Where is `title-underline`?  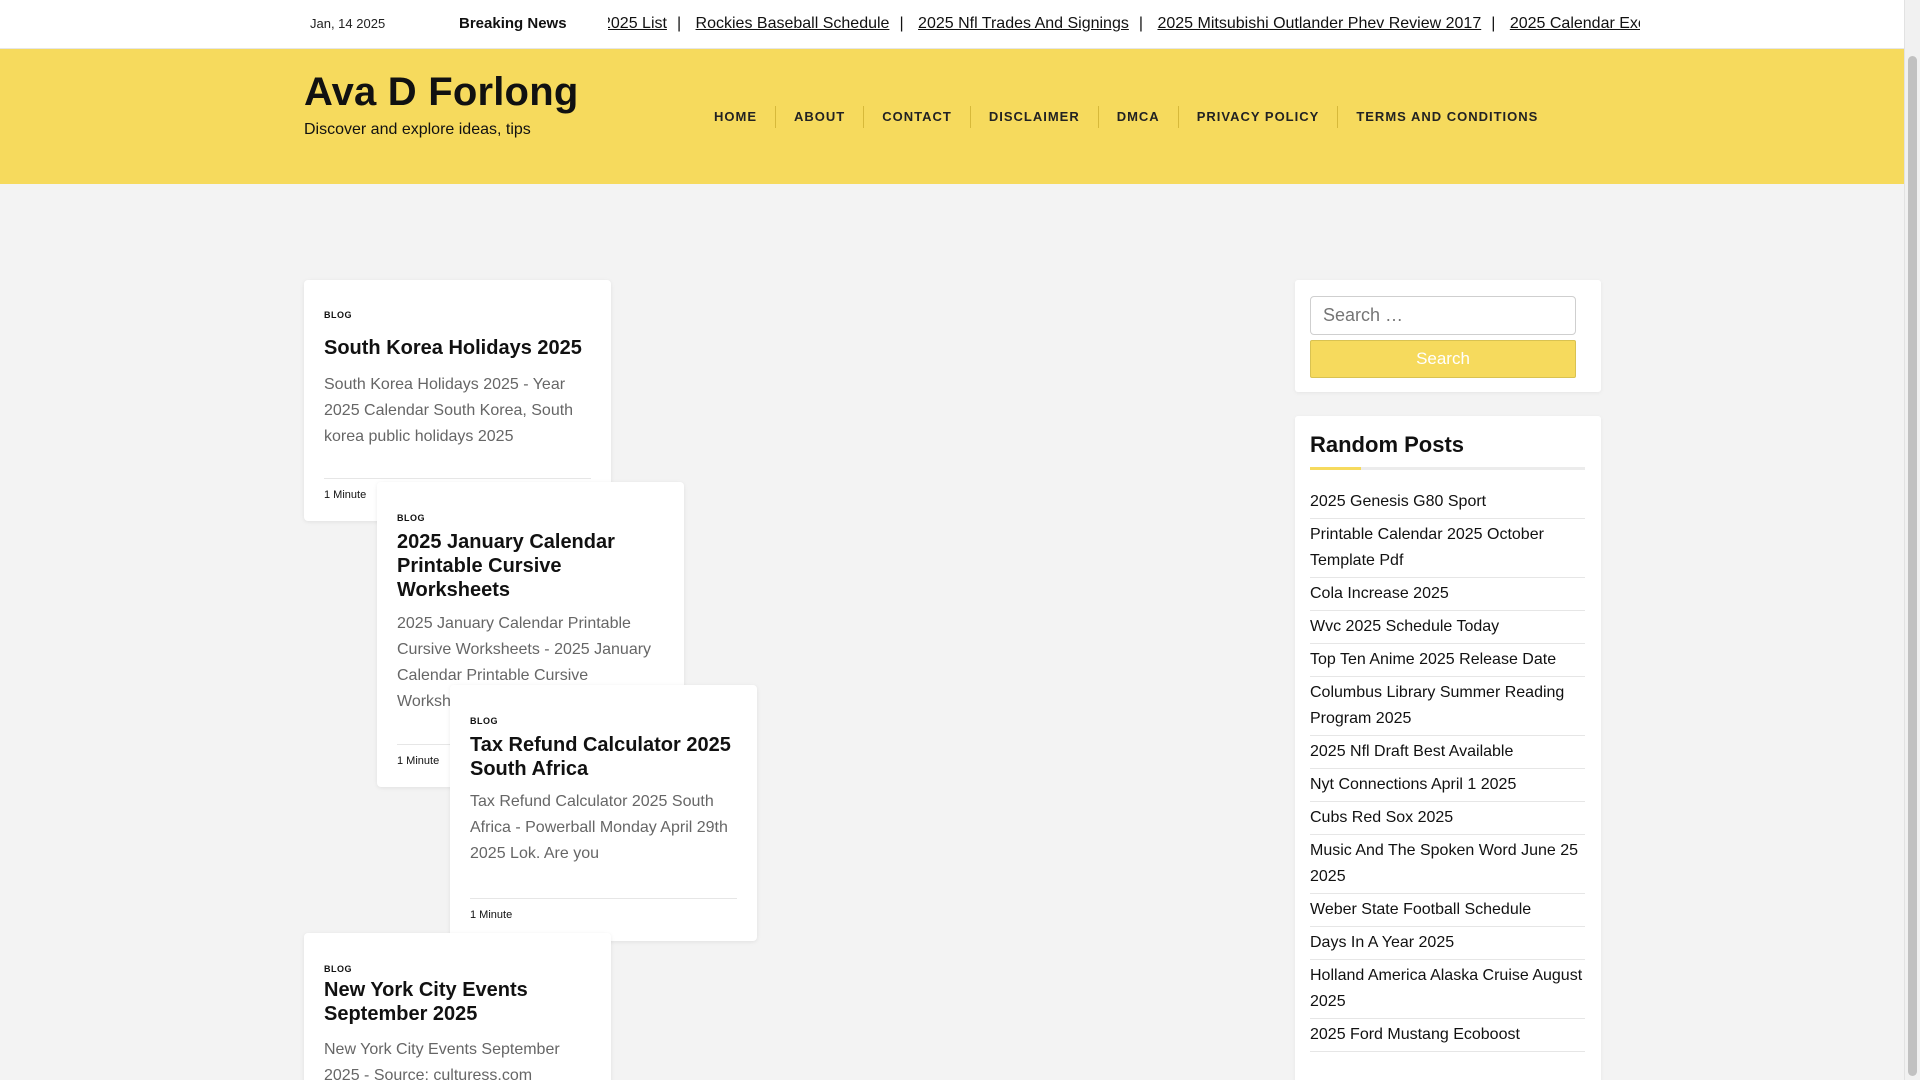
title-underline is located at coordinates (1447, 468).